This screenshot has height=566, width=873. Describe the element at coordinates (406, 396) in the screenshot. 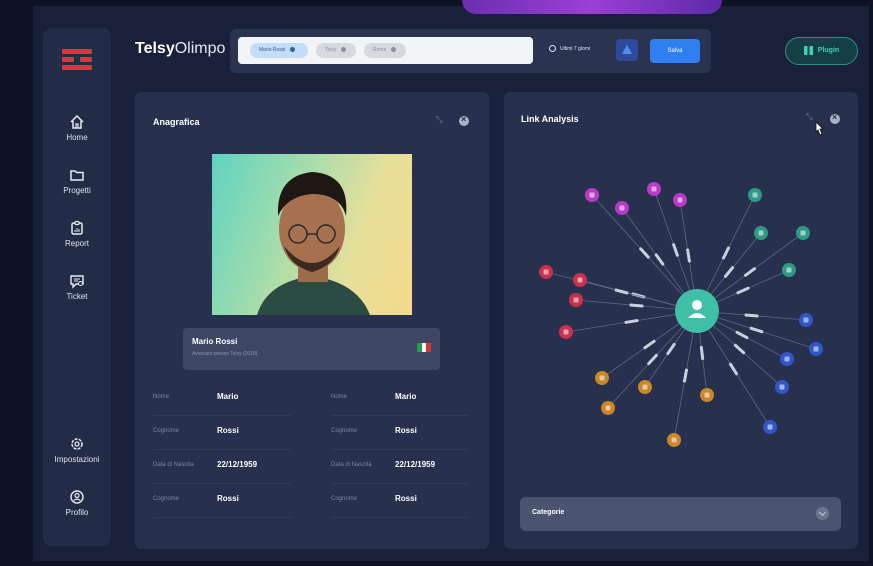

I see `field-value: Mario` at that location.